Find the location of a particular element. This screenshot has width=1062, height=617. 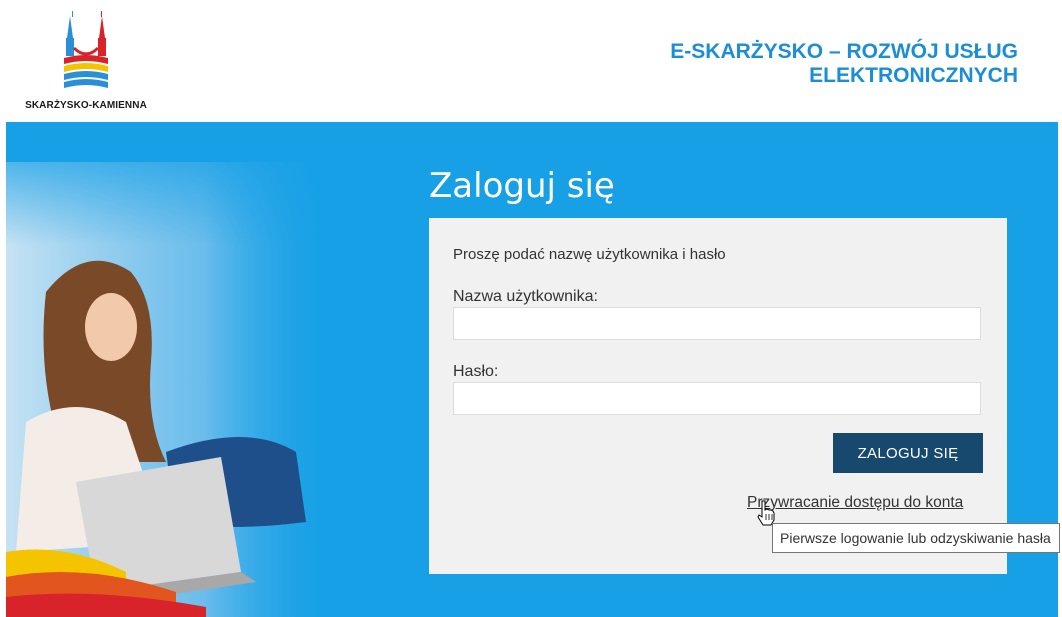

username-field is located at coordinates (717, 323).